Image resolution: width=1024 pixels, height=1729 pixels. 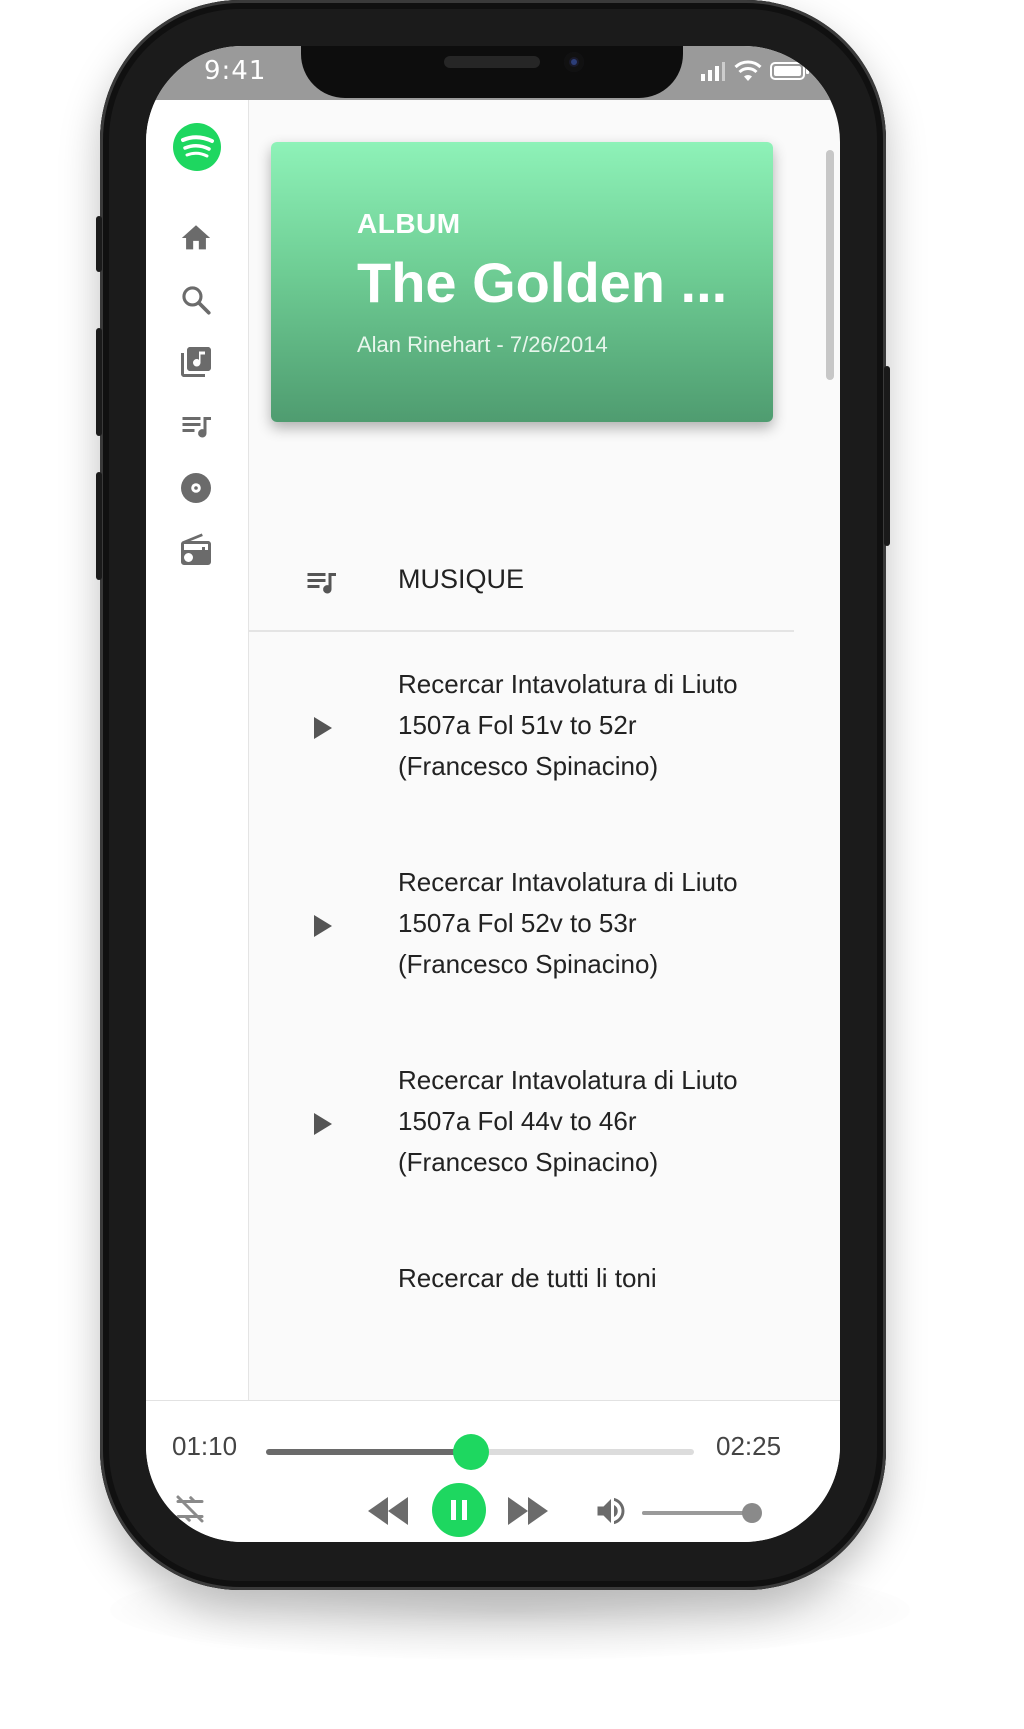 What do you see at coordinates (409, 223) in the screenshot?
I see `album-type-label: ALBUM` at bounding box center [409, 223].